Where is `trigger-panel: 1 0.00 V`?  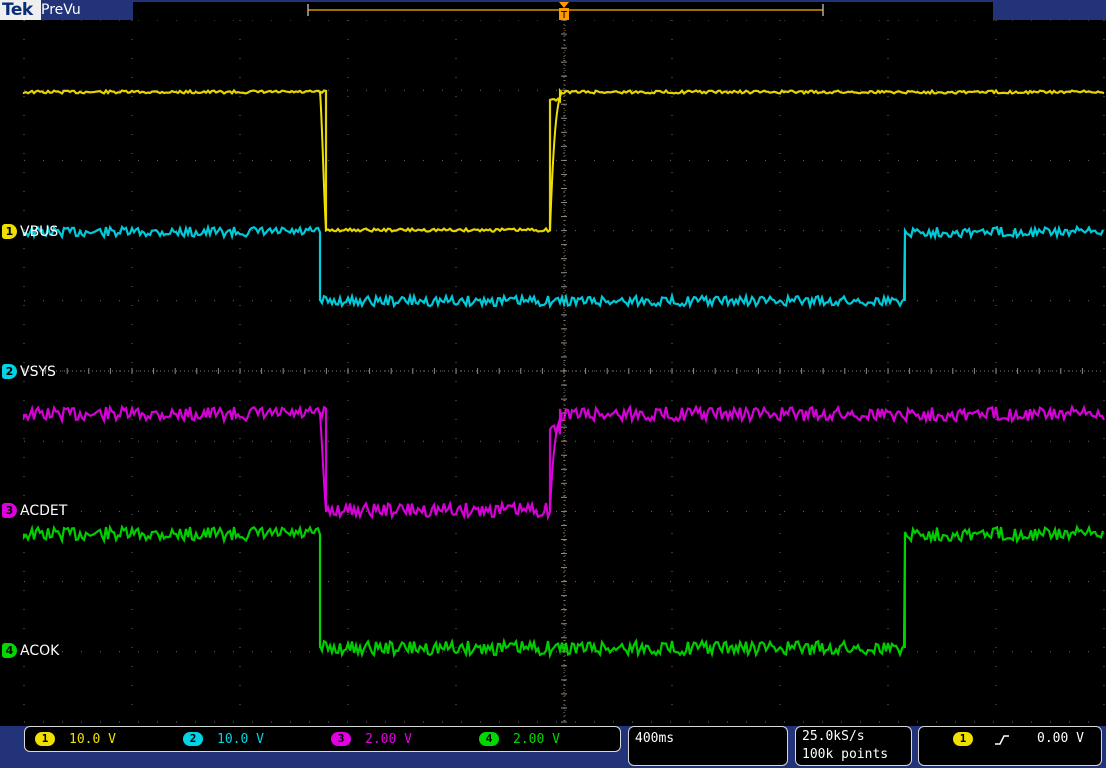
trigger-panel: 1 0.00 V is located at coordinates (1010, 746).